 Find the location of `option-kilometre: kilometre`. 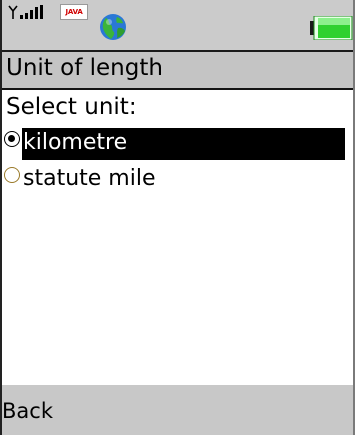

option-kilometre: kilometre is located at coordinates (173, 144).